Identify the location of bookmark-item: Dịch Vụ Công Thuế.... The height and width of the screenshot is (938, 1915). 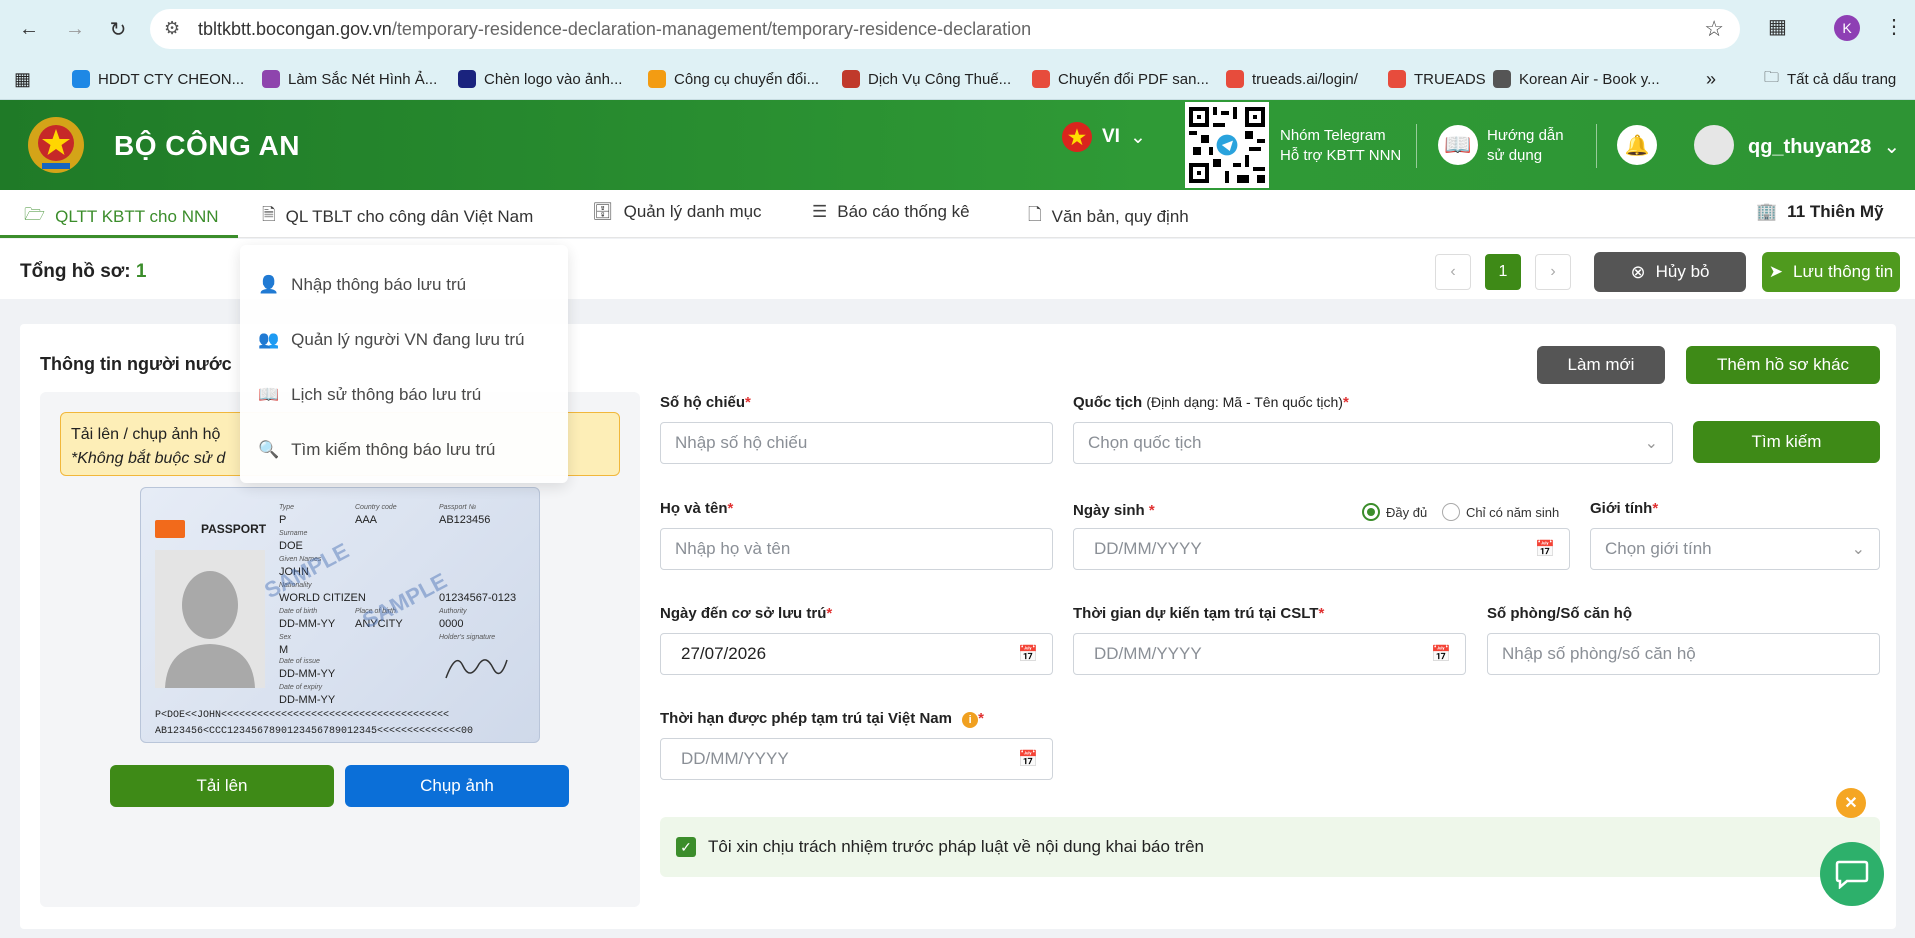
(926, 79).